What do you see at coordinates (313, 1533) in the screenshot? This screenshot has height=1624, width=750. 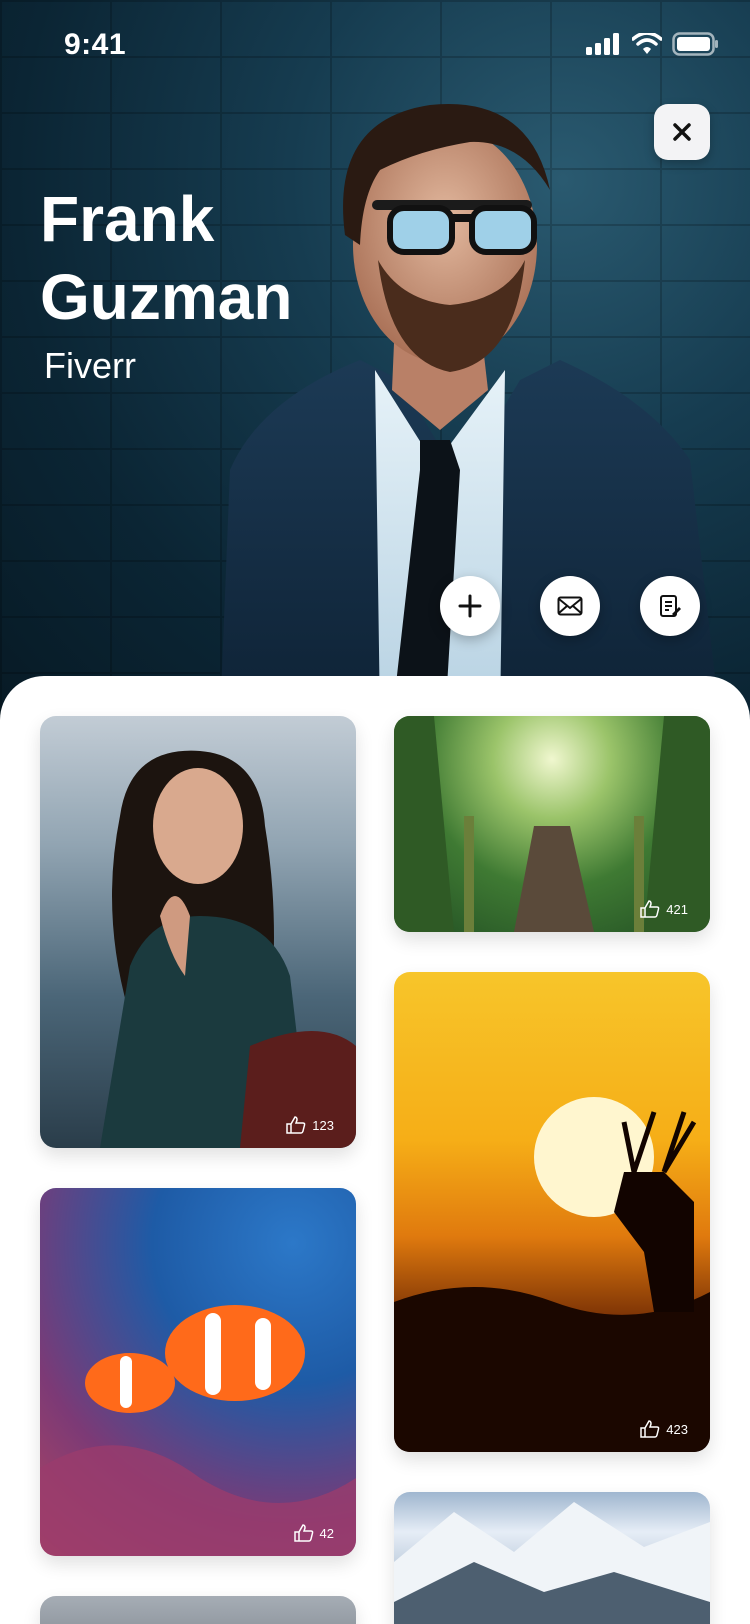 I see `likes-count: 42` at bounding box center [313, 1533].